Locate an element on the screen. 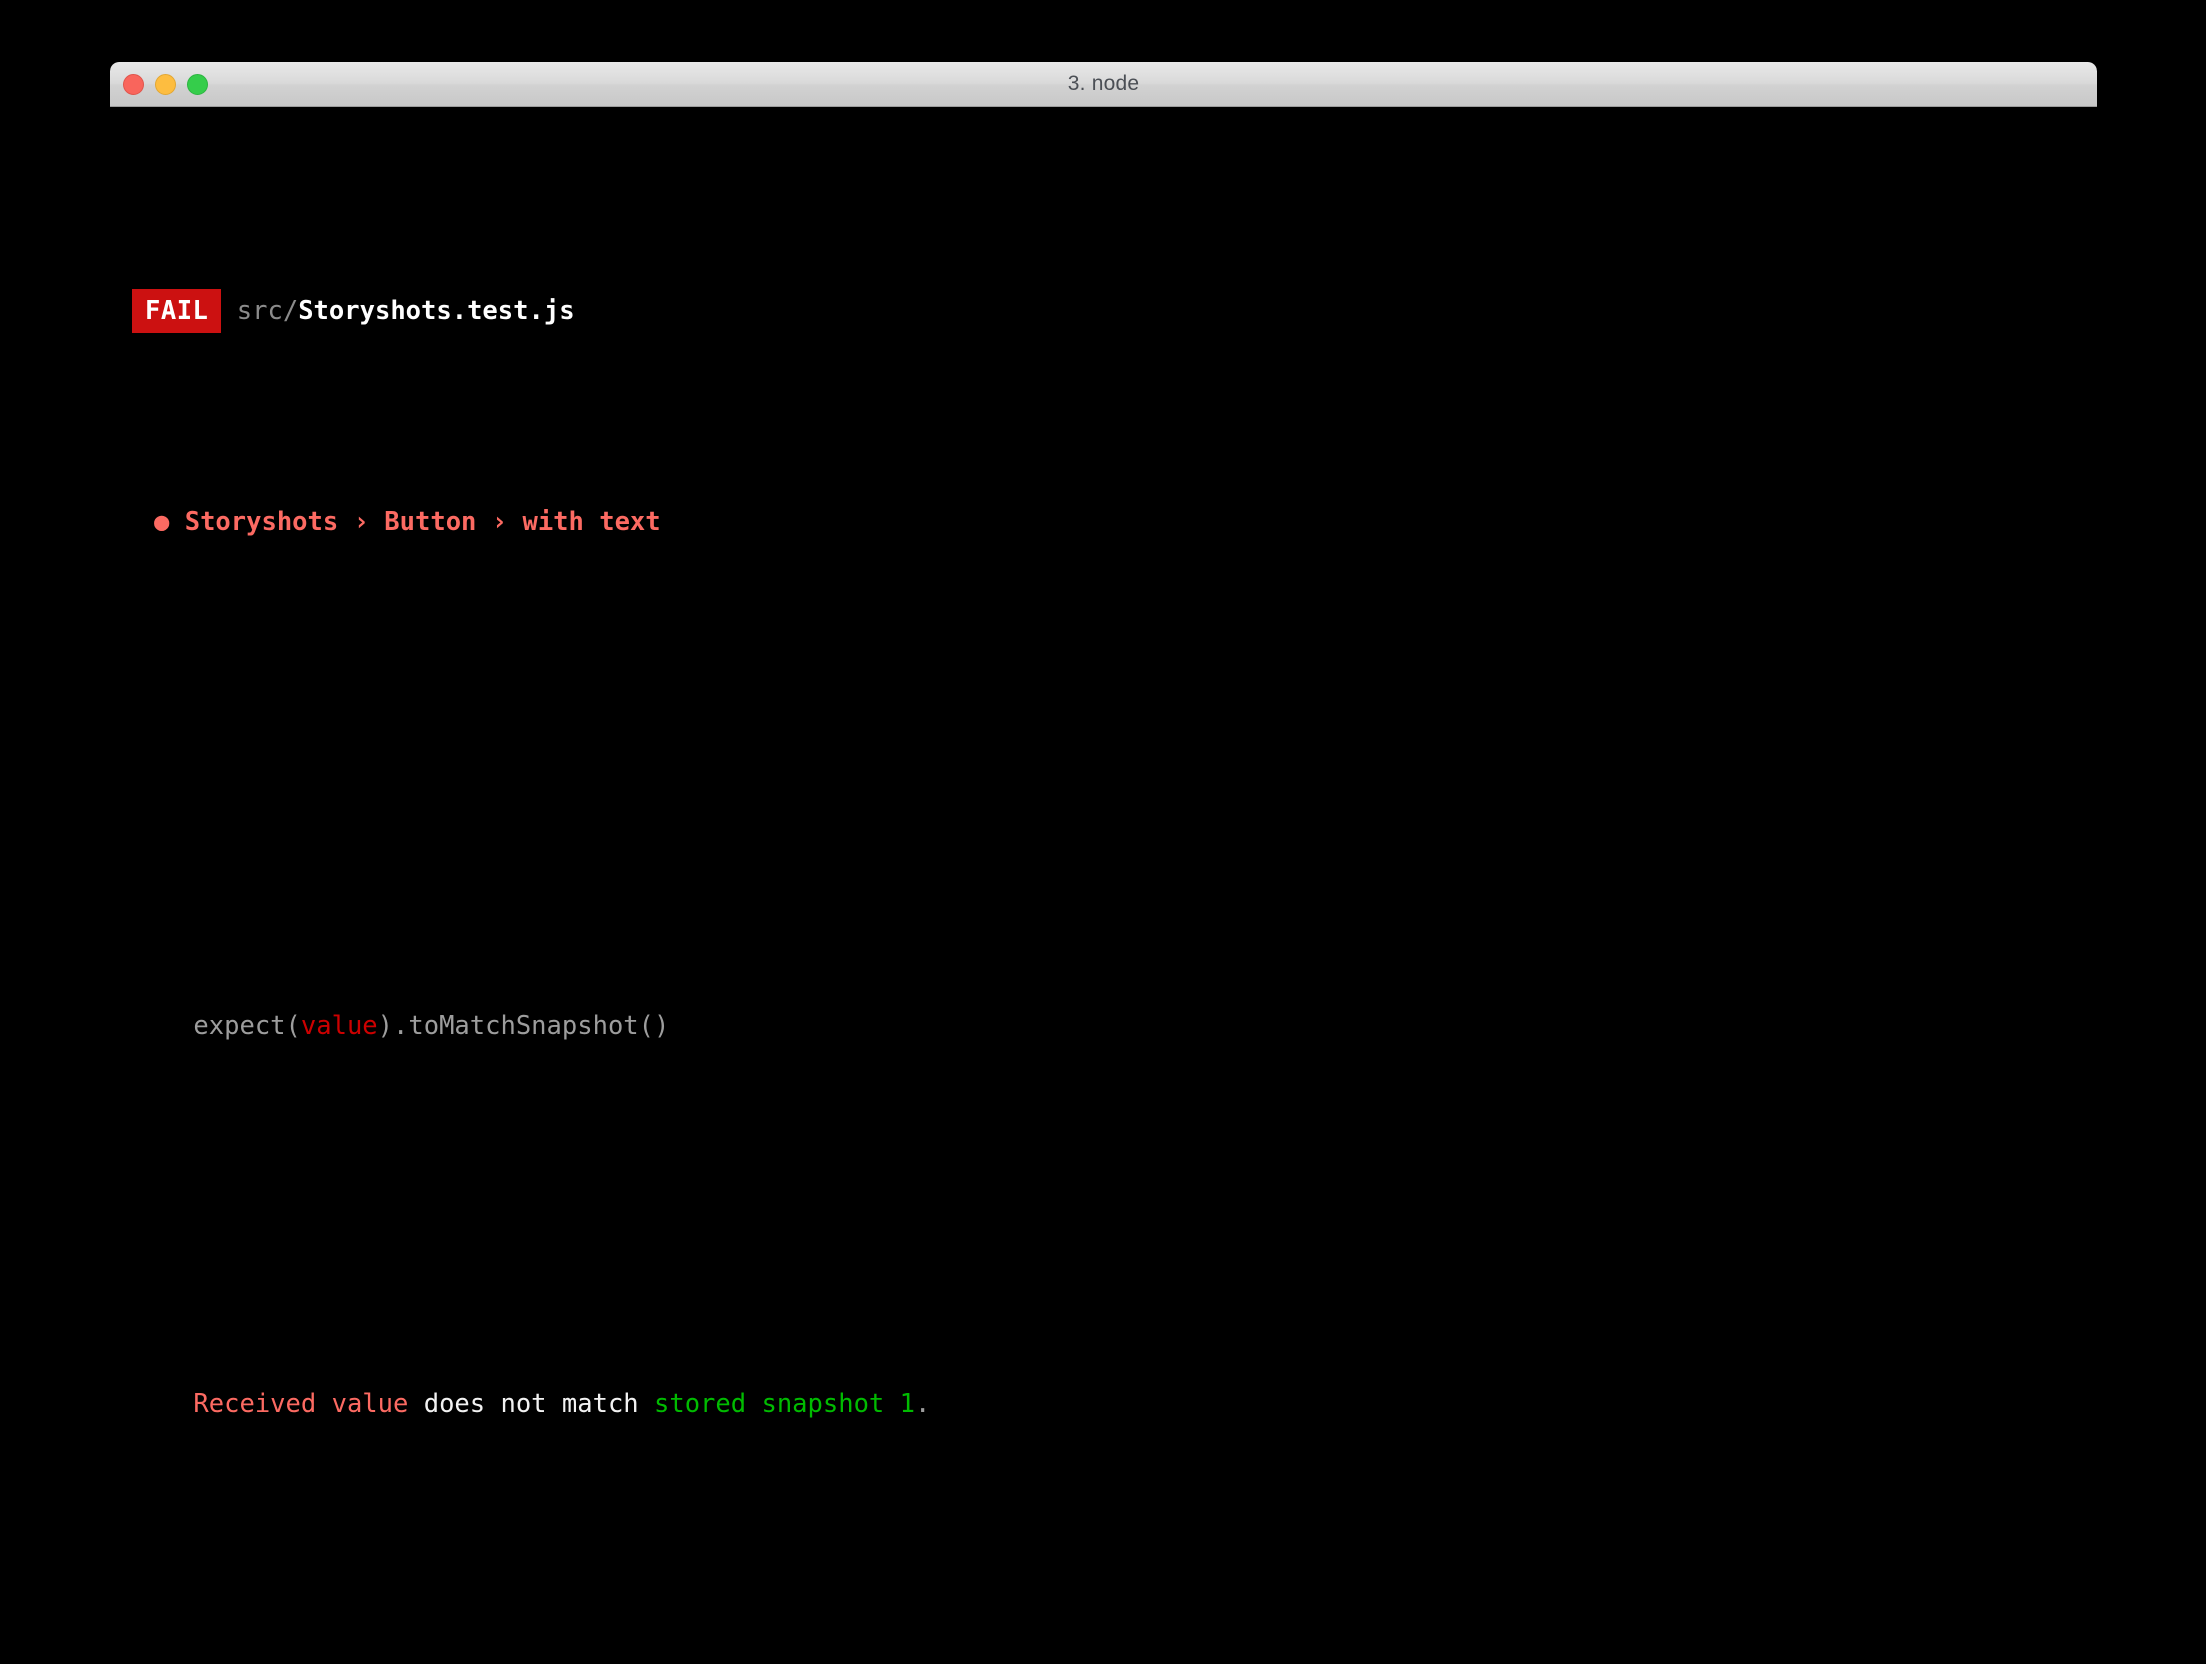  failing-test-path-row: ● Storyshots › Button › with text is located at coordinates (1103, 522).